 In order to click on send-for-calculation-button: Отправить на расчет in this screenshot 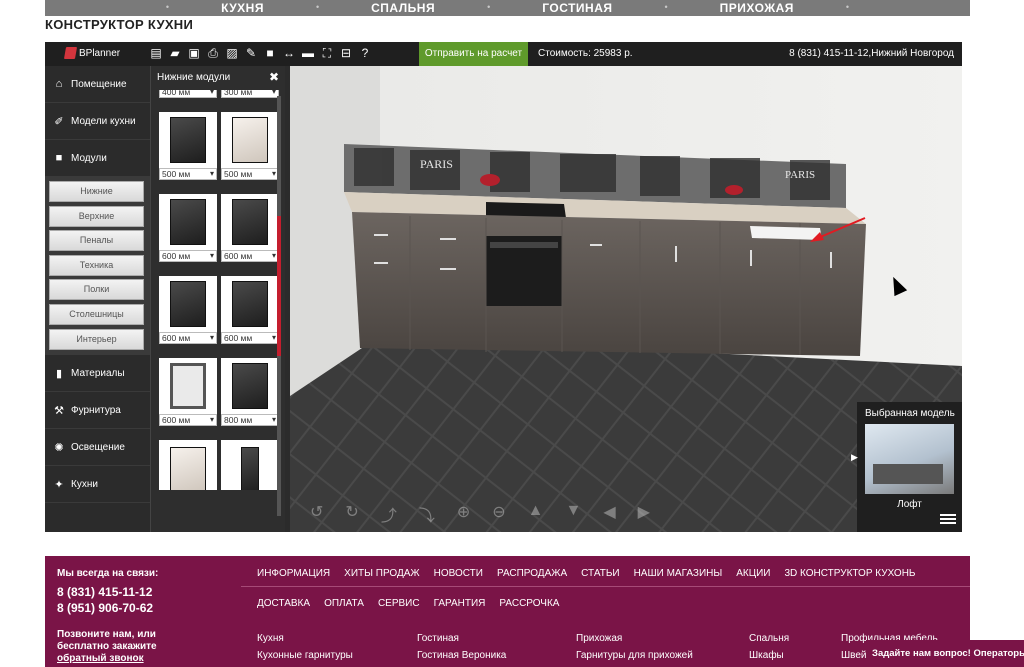, I will do `click(473, 54)`.